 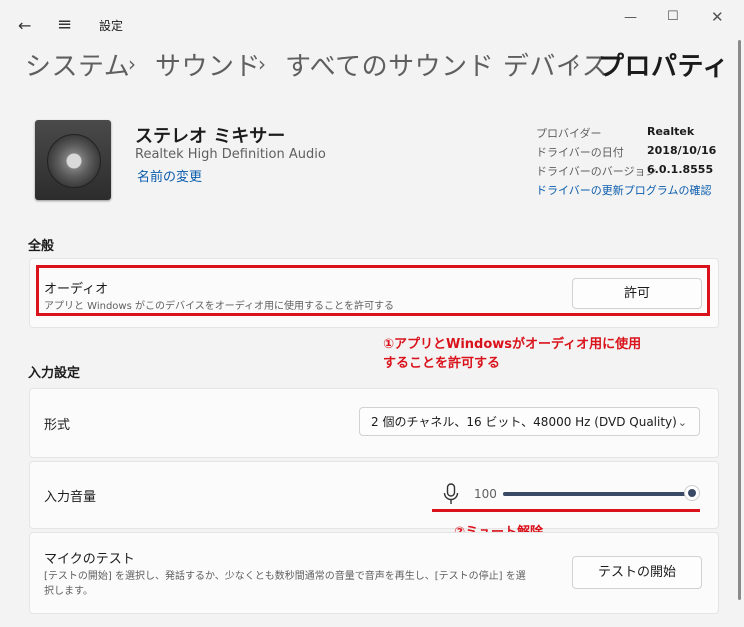 I want to click on provider-label: プロバイダー, so click(x=569, y=133).